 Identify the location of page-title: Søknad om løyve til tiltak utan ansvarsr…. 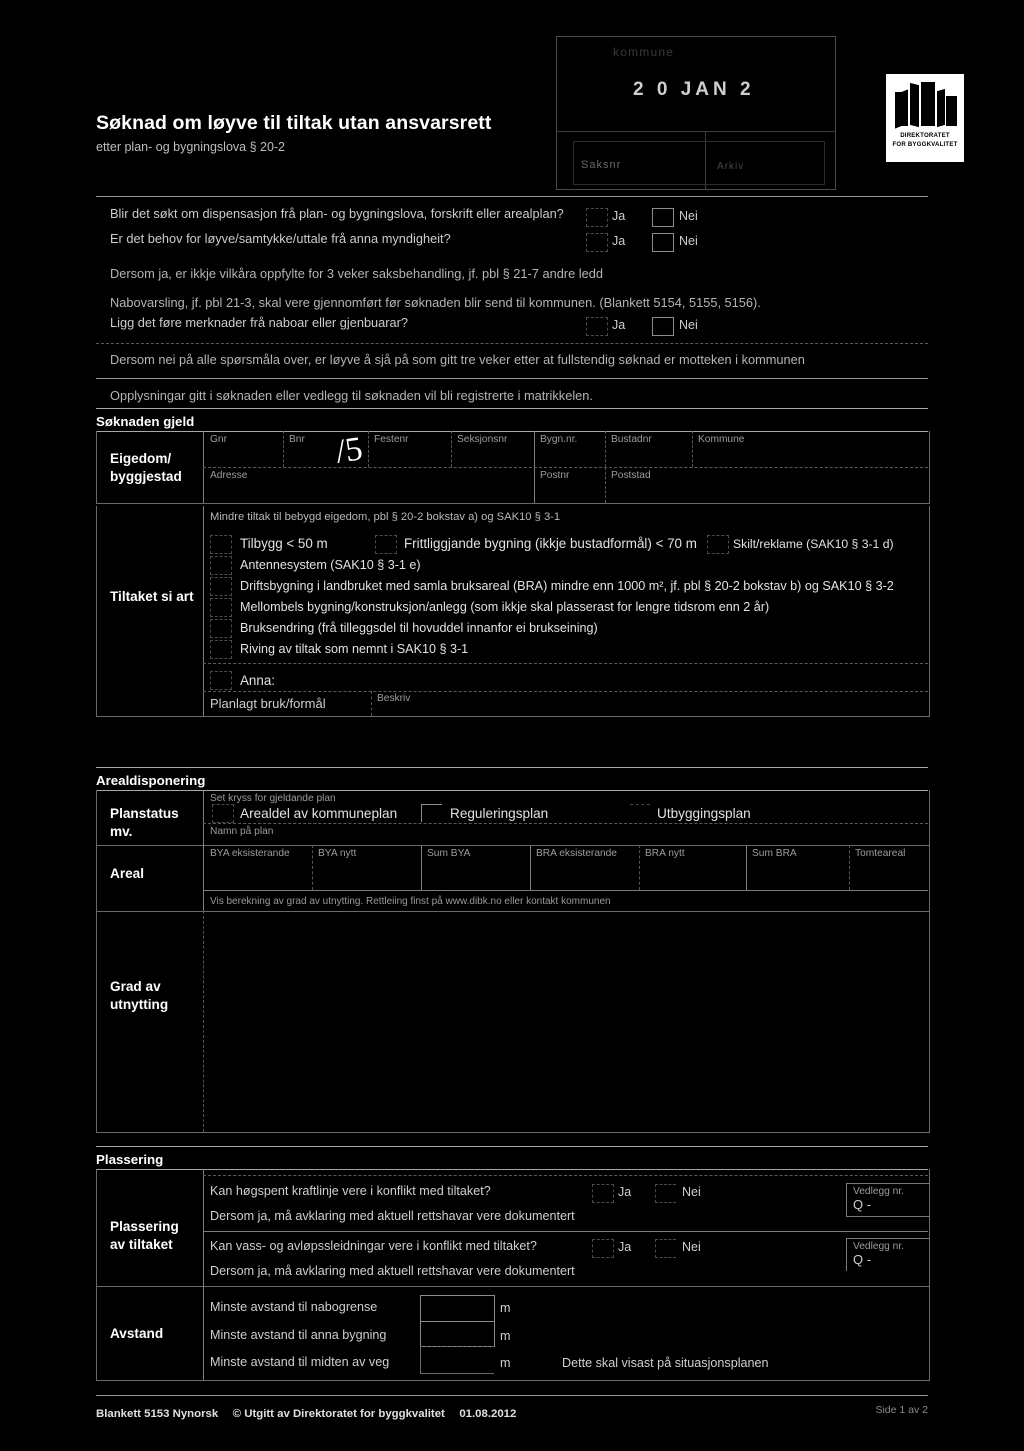
(294, 123).